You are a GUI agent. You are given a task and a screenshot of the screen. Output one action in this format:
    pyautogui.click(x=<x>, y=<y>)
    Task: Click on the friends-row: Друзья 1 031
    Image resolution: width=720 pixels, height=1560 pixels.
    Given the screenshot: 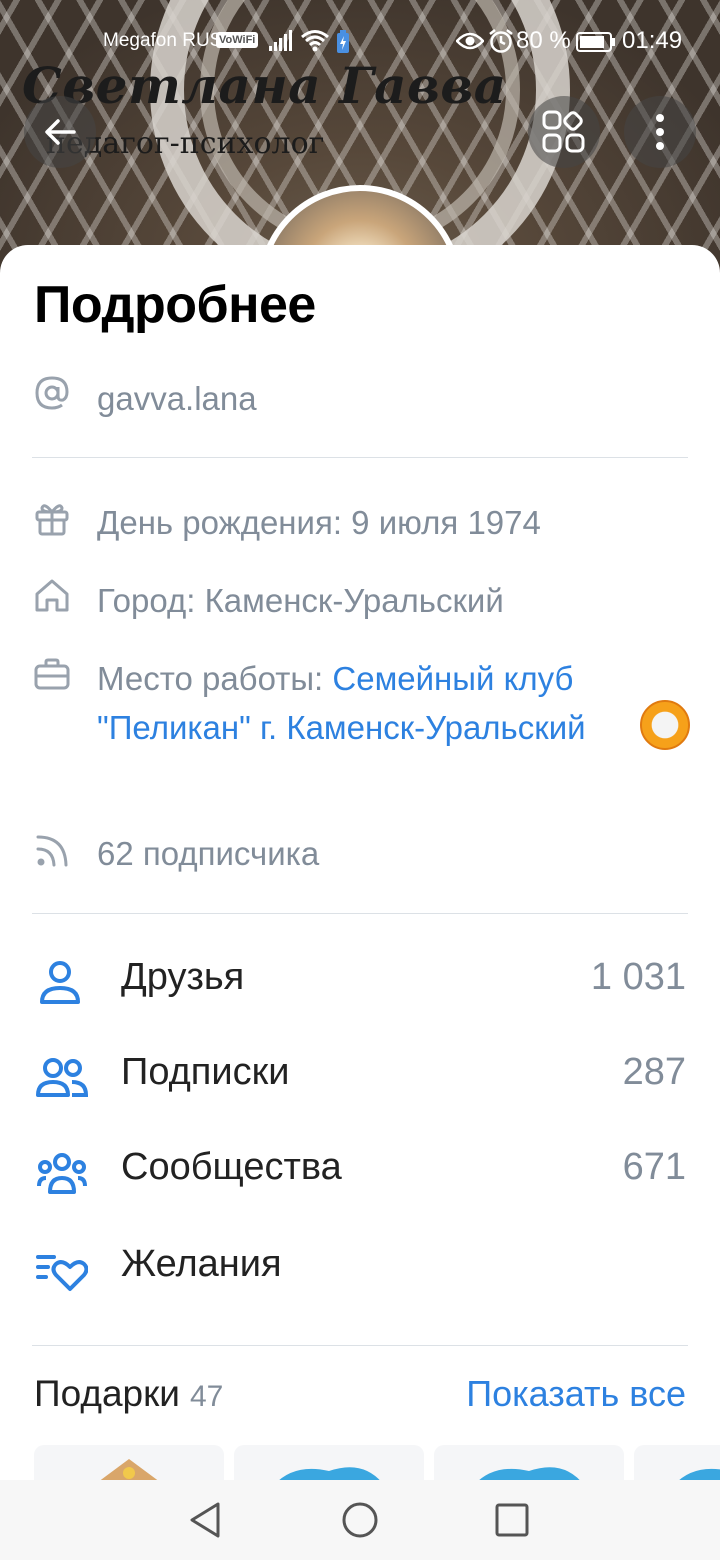 What is the action you would take?
    pyautogui.click(x=360, y=985)
    